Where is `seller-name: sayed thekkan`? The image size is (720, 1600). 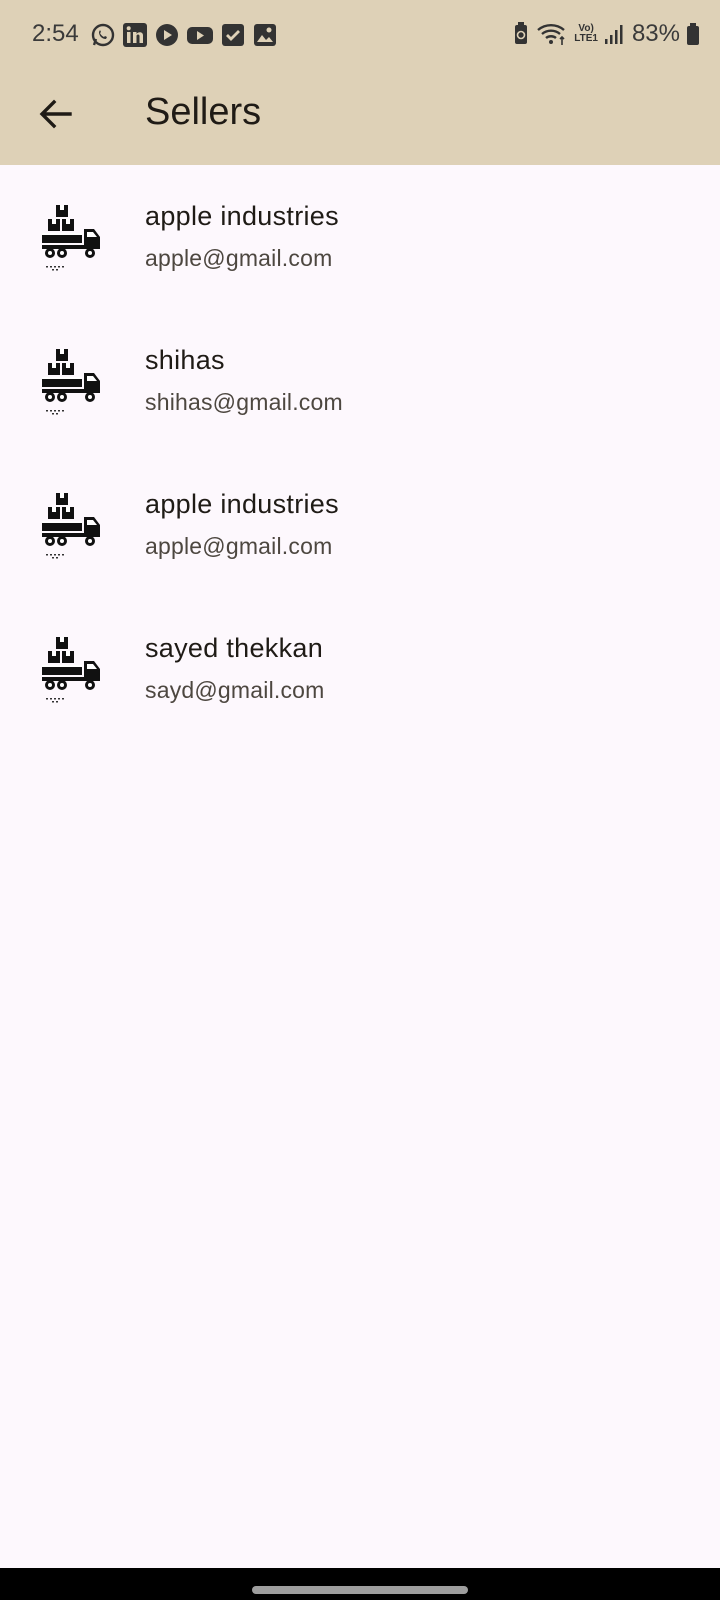
seller-name: sayed thekkan is located at coordinates (234, 648).